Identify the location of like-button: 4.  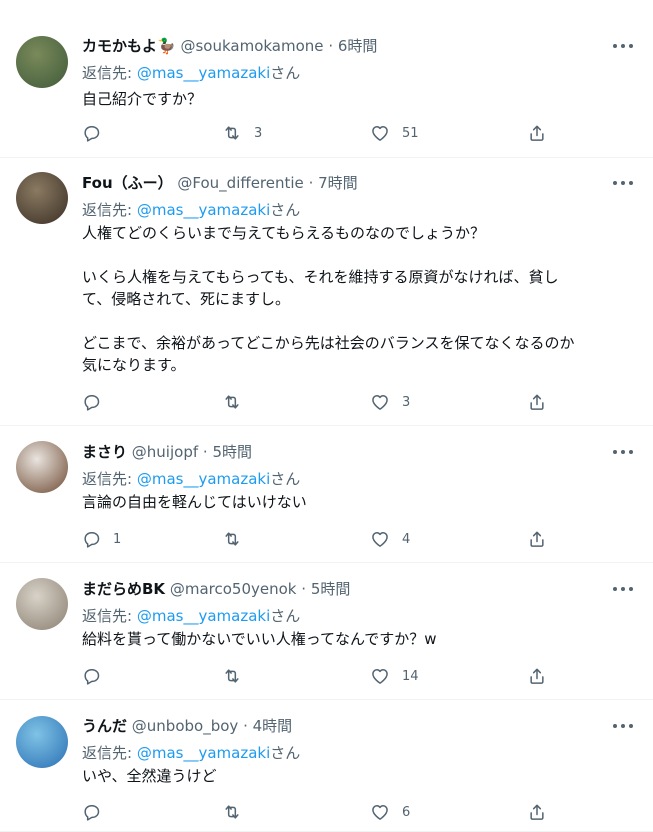
(390, 539).